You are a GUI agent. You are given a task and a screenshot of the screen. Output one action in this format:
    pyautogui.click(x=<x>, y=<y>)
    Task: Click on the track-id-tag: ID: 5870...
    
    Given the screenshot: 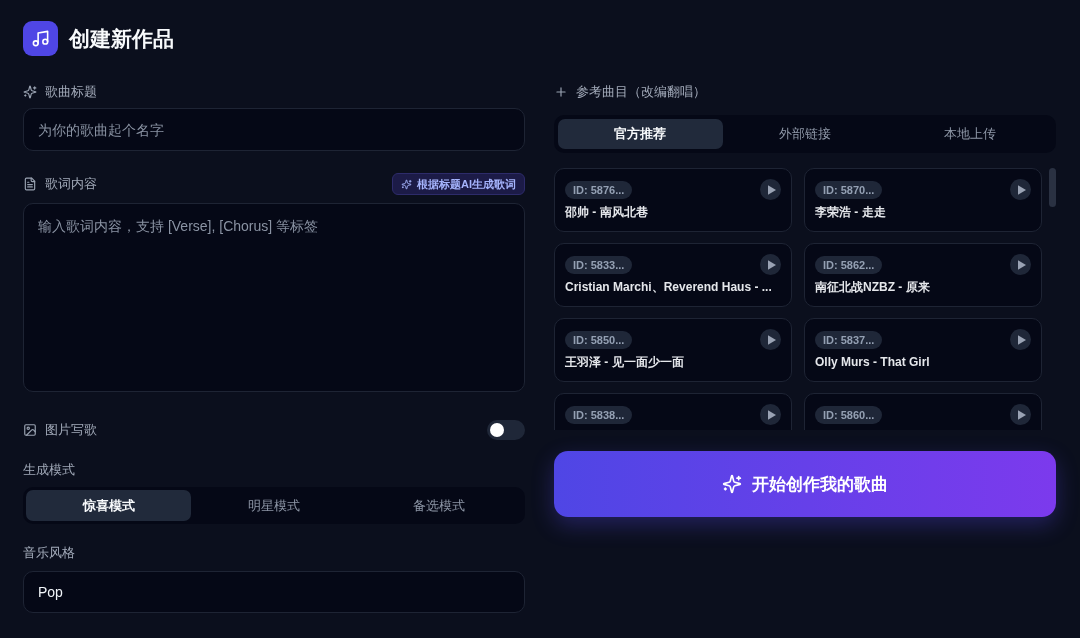 What is the action you would take?
    pyautogui.click(x=849, y=189)
    